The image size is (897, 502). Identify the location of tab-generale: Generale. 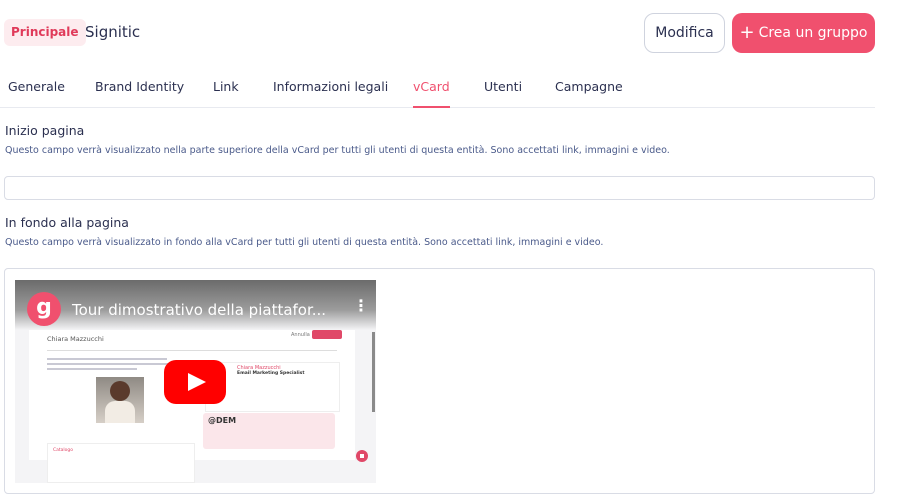
(36, 87).